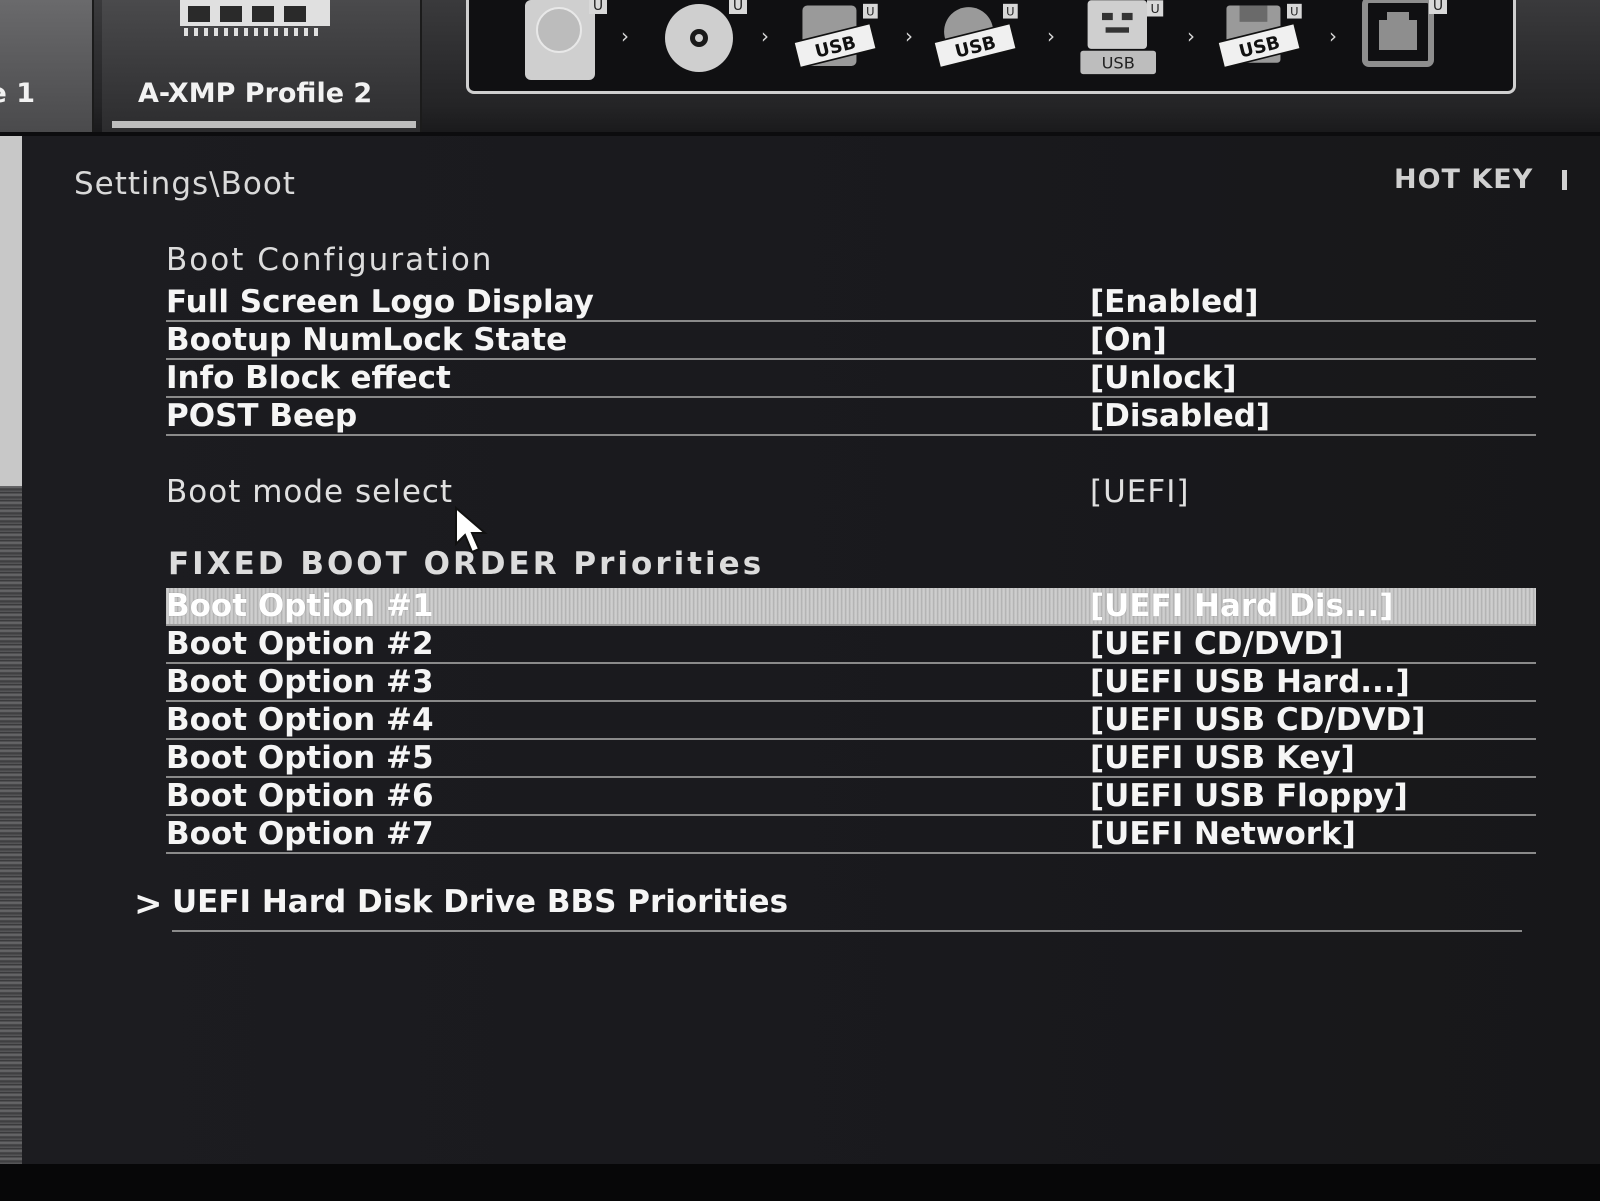 The image size is (1600, 1201). Describe the element at coordinates (480, 902) in the screenshot. I see `submenu-label: UEFI Hard Disk Drive BBS Priorities` at that location.